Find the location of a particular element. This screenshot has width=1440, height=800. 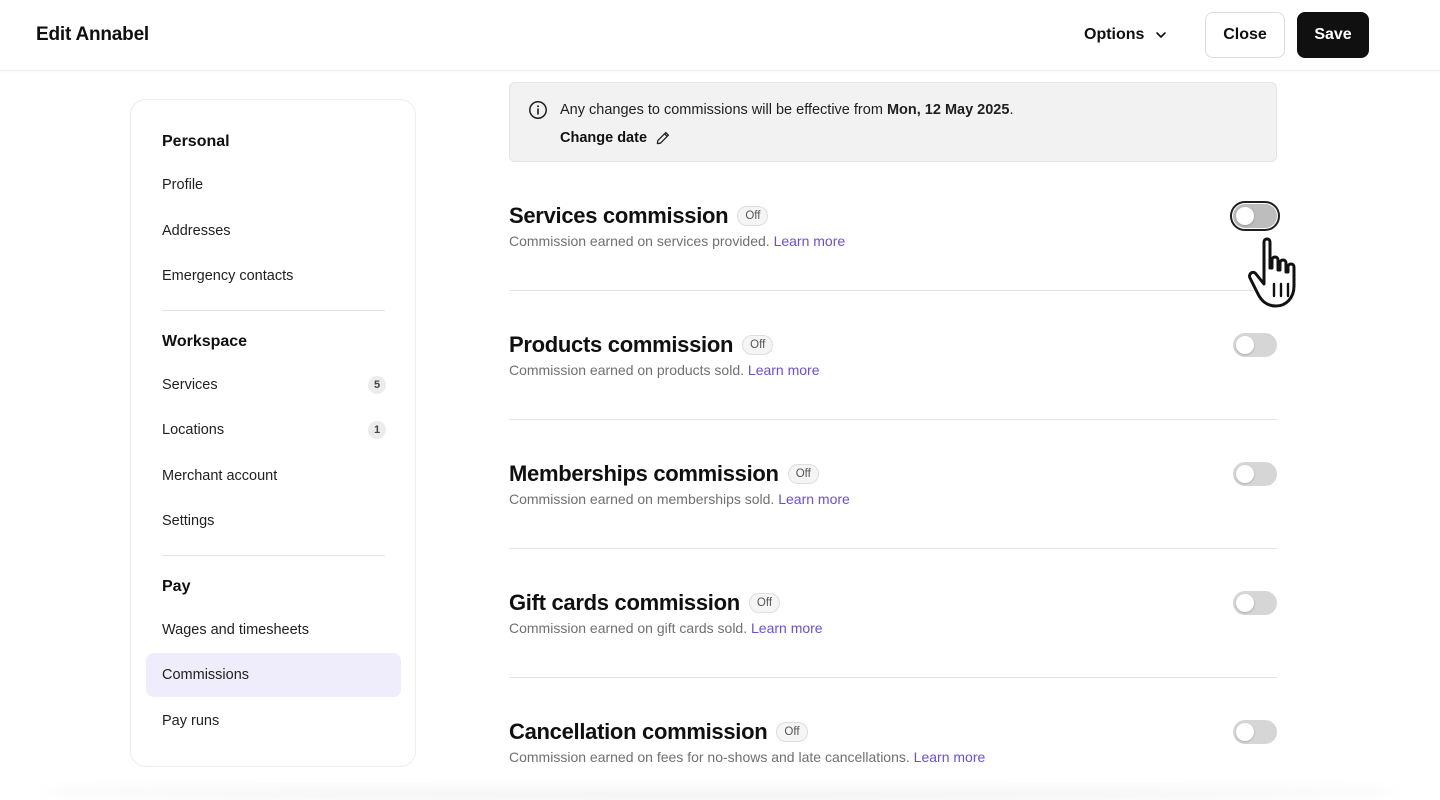

sidebar-item-locations: Locations 1 is located at coordinates (273, 430).